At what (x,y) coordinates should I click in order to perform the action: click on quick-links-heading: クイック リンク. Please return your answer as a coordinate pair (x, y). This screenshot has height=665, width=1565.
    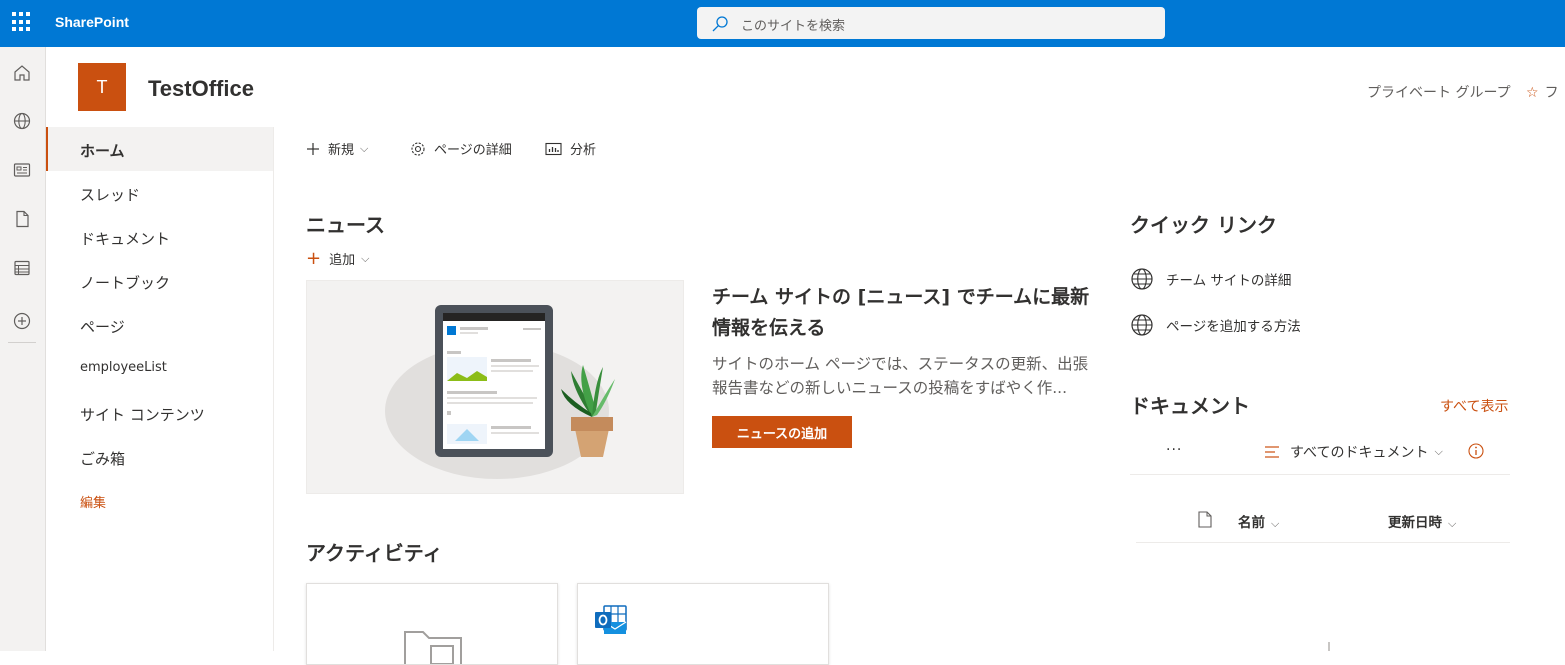
    Looking at the image, I should click on (1203, 225).